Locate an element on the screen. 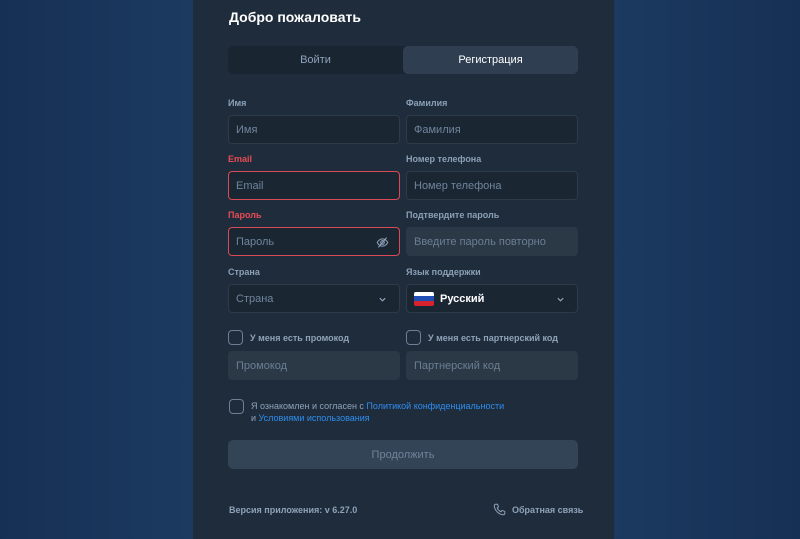 The width and height of the screenshot is (800, 539). promo-checkbox-label: У меня есть промокод is located at coordinates (300, 337).